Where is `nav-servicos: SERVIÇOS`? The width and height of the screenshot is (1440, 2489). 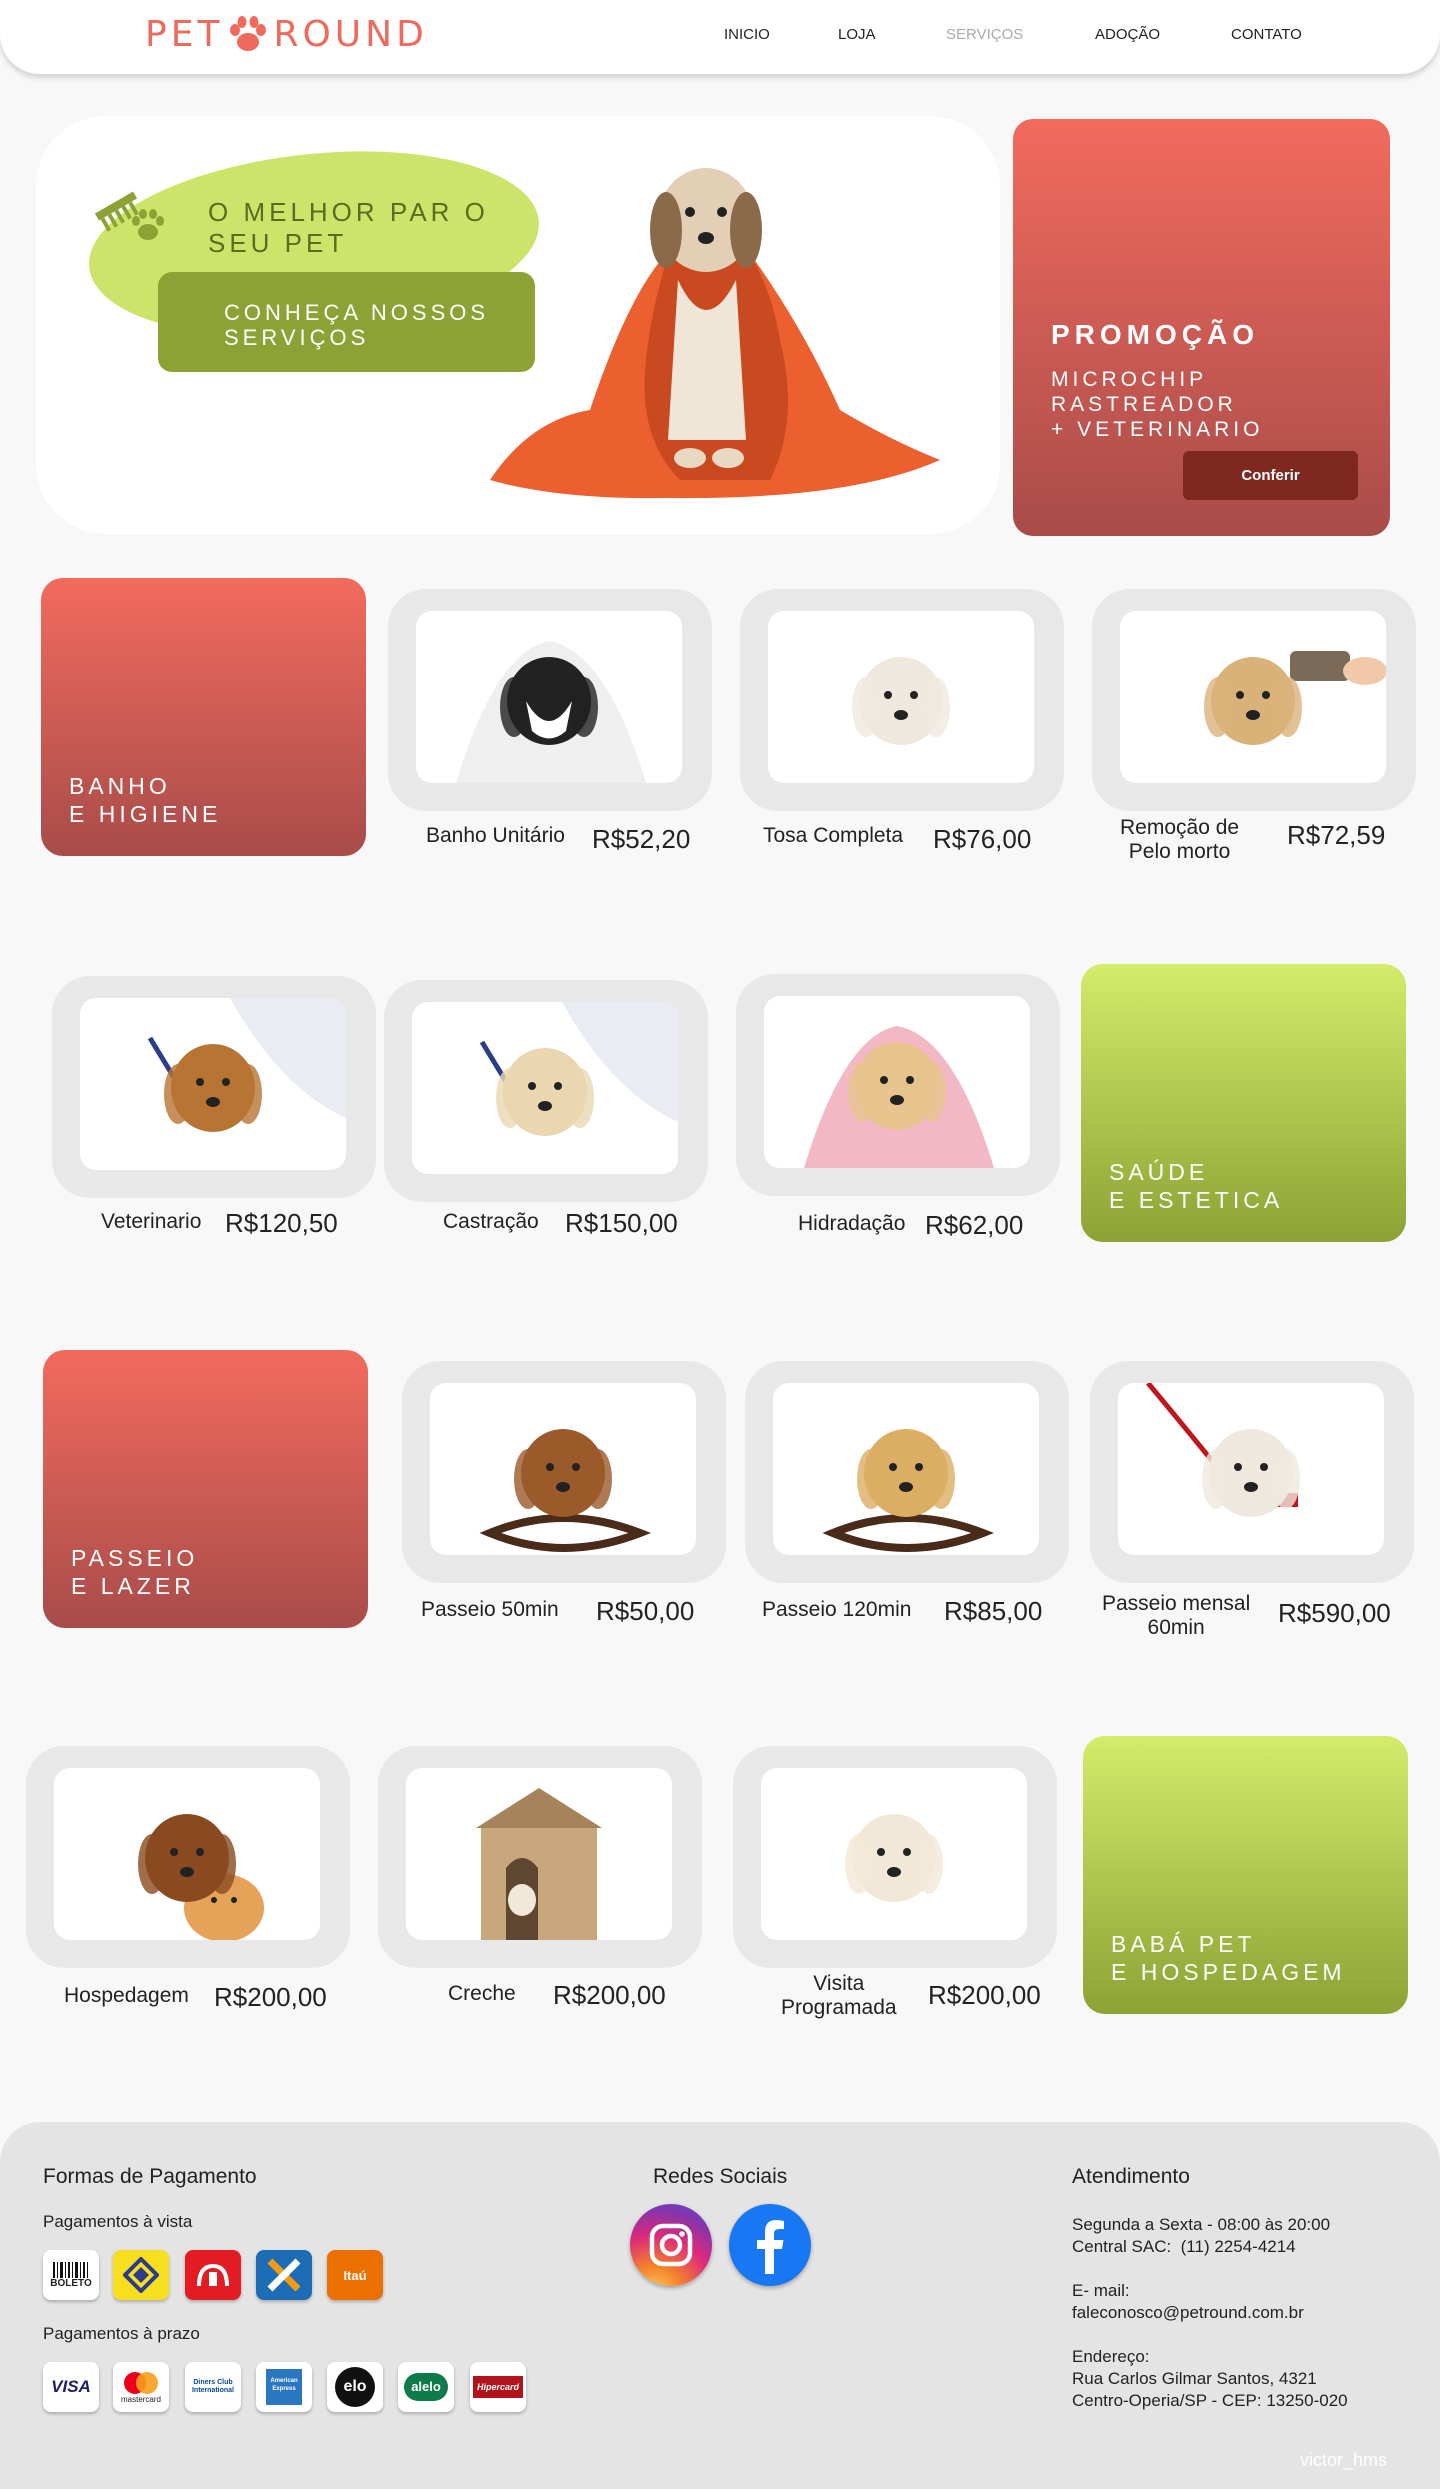 nav-servicos: SERVIÇOS is located at coordinates (984, 34).